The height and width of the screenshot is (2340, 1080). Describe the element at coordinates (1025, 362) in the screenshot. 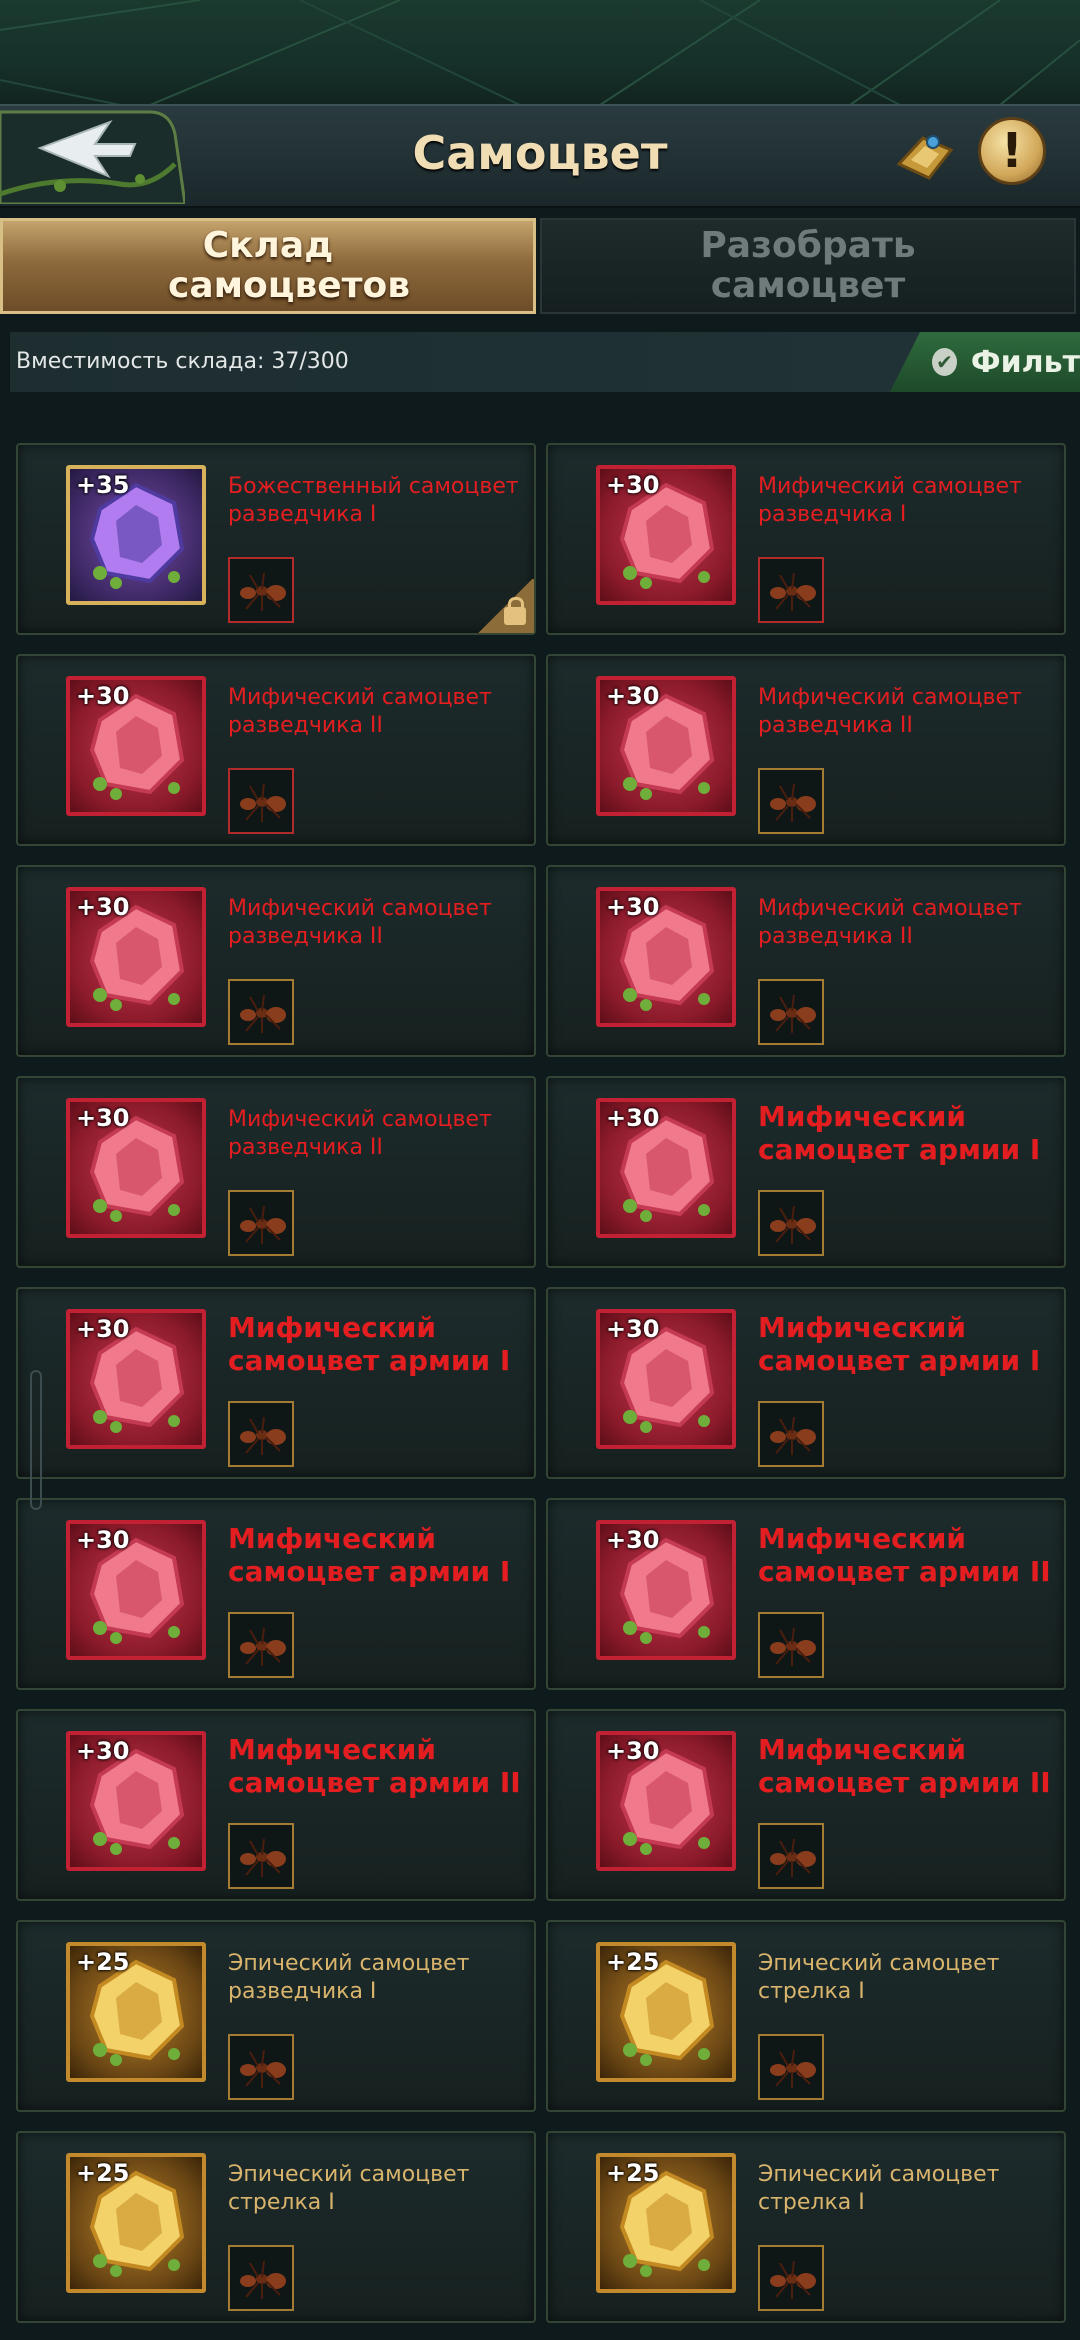

I see `filter-label: Фильт` at that location.